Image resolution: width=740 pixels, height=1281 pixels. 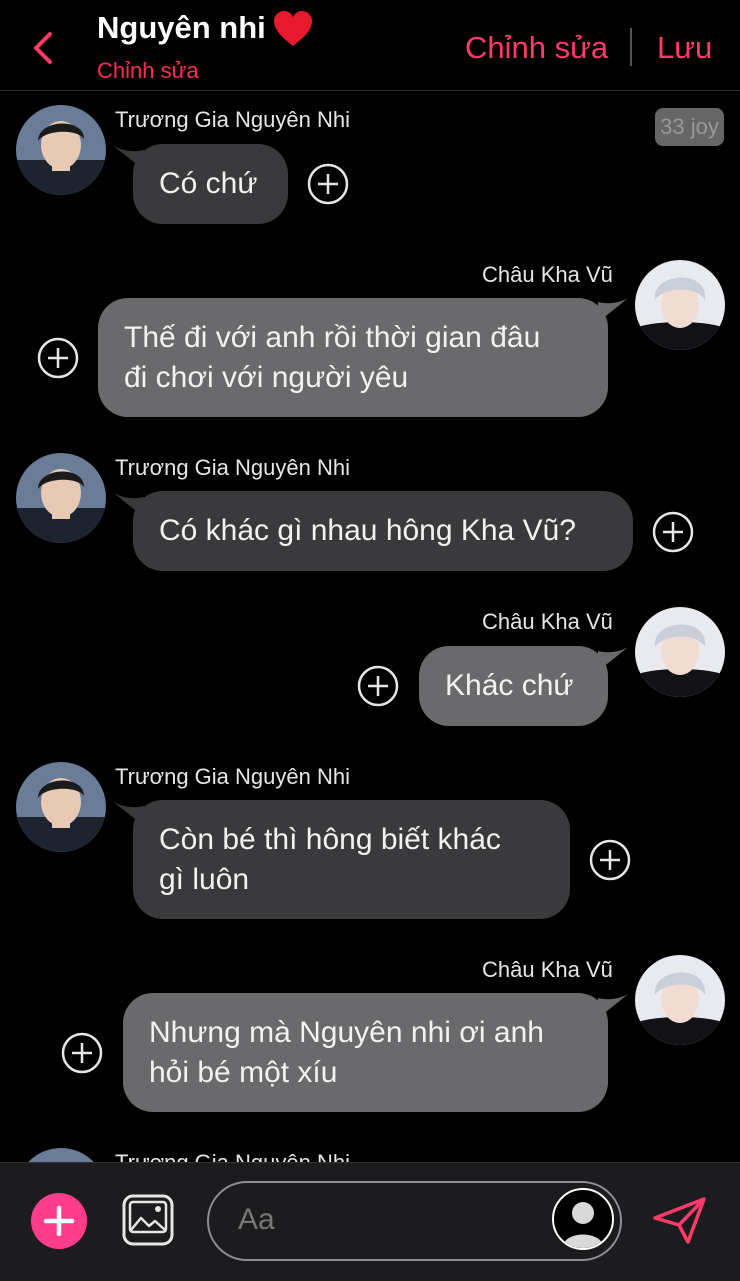 What do you see at coordinates (351, 859) in the screenshot?
I see `message-bubble: Còn bé thì hông biết khác gì luôn` at bounding box center [351, 859].